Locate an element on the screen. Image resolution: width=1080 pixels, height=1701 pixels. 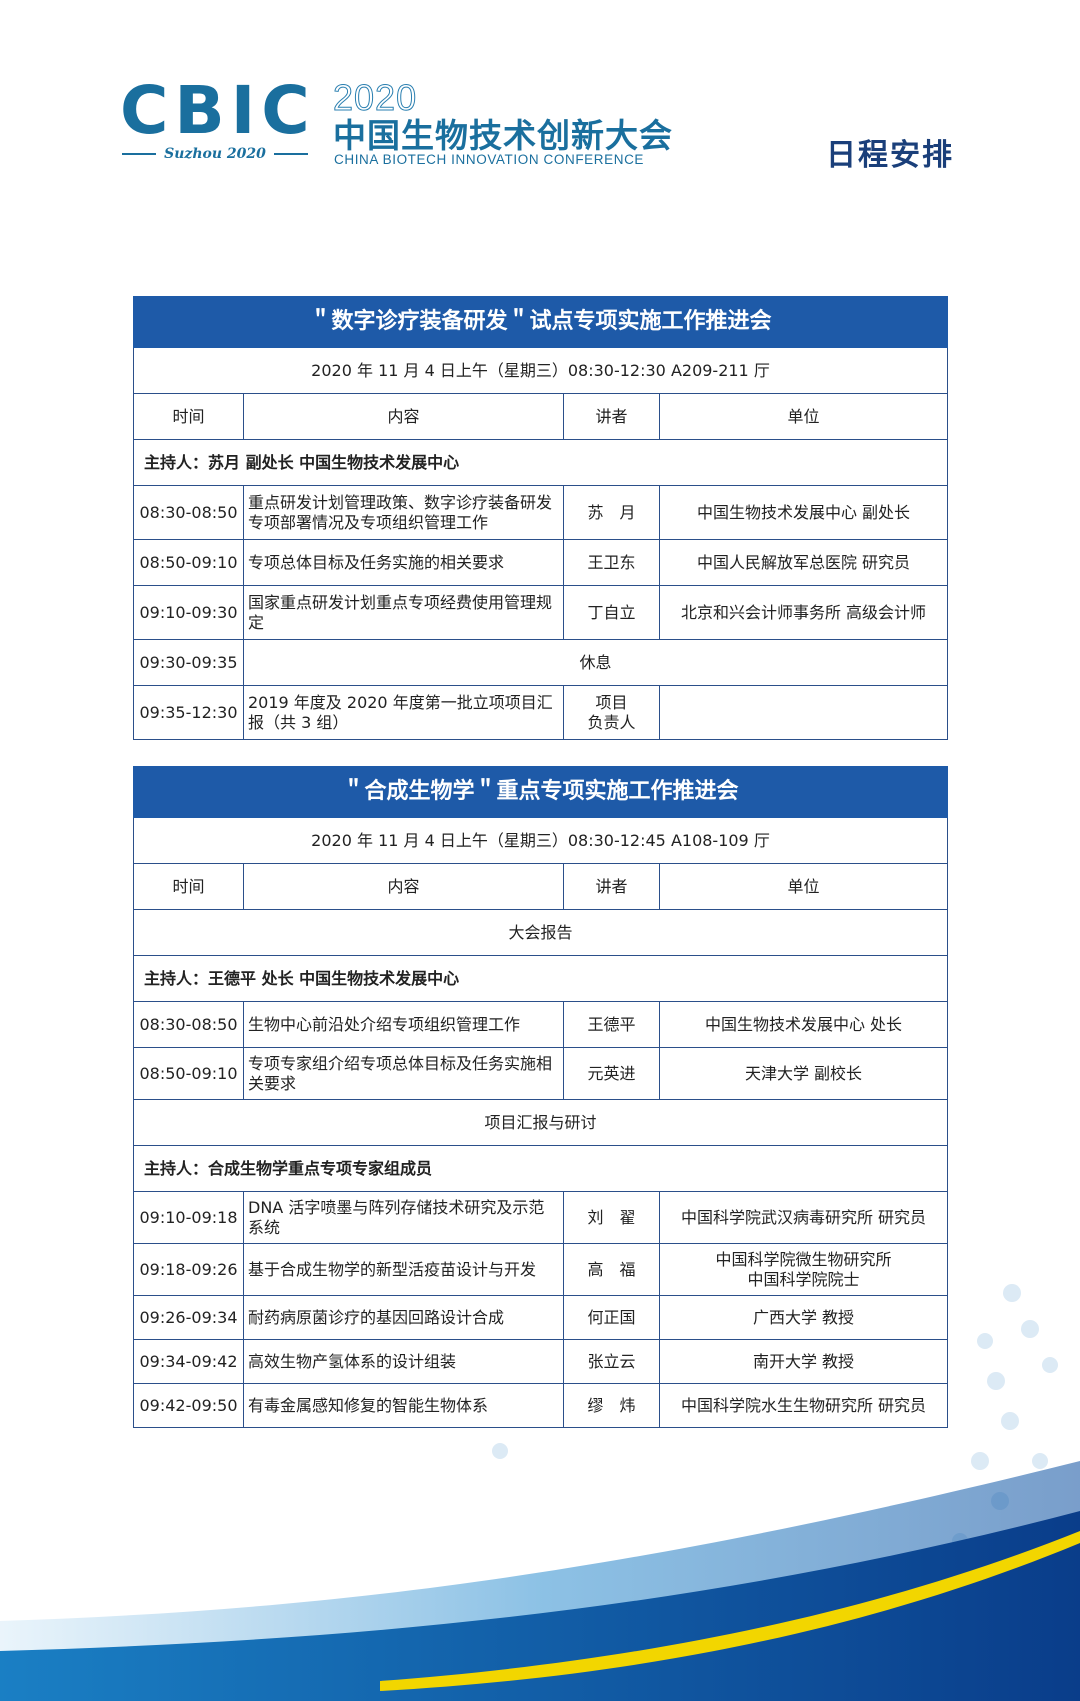
row-speaker: 王卫东 is located at coordinates (611, 562).